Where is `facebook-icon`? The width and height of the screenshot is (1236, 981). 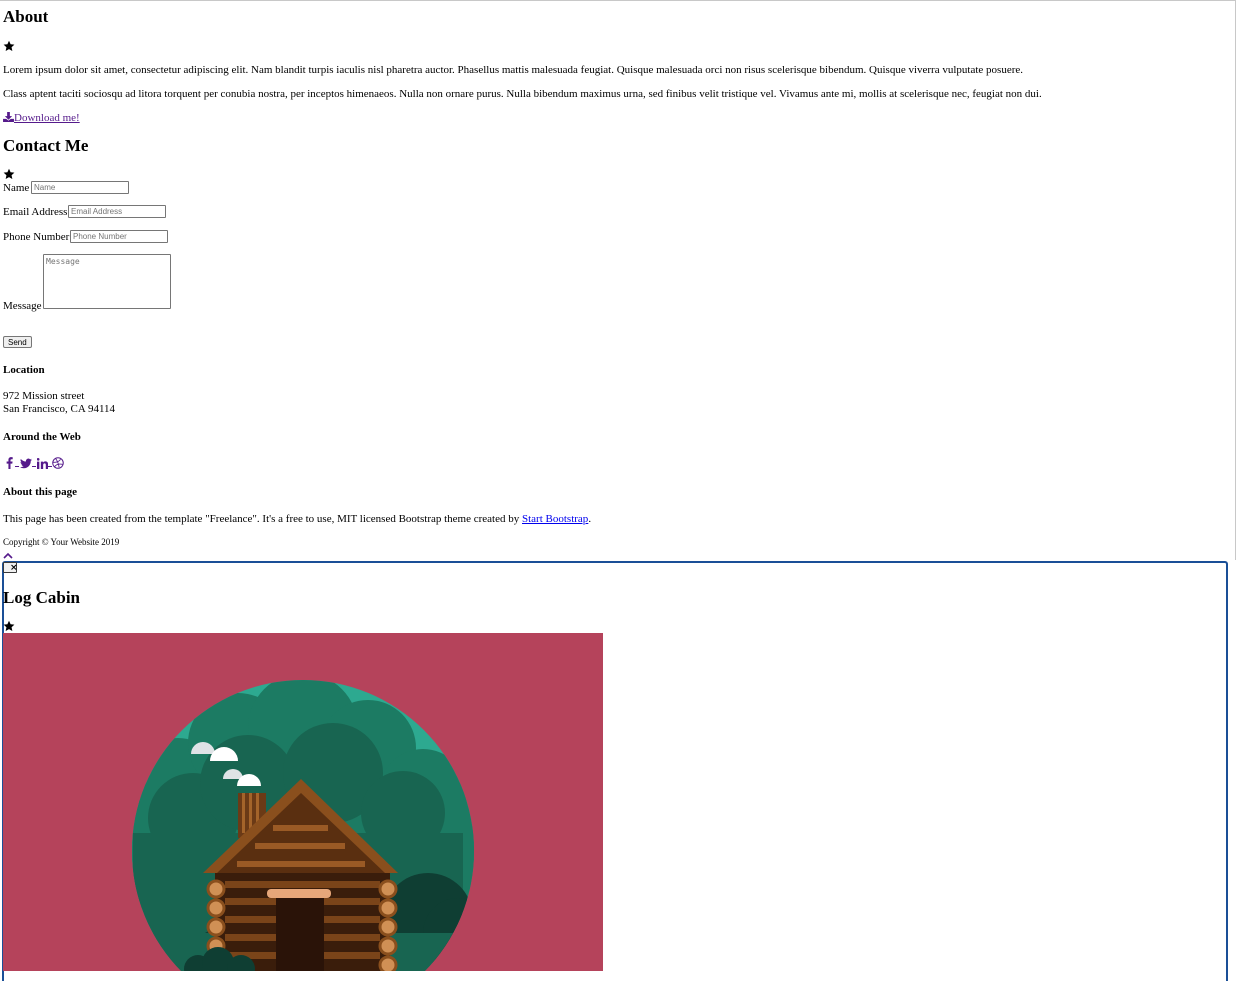 facebook-icon is located at coordinates (9, 463).